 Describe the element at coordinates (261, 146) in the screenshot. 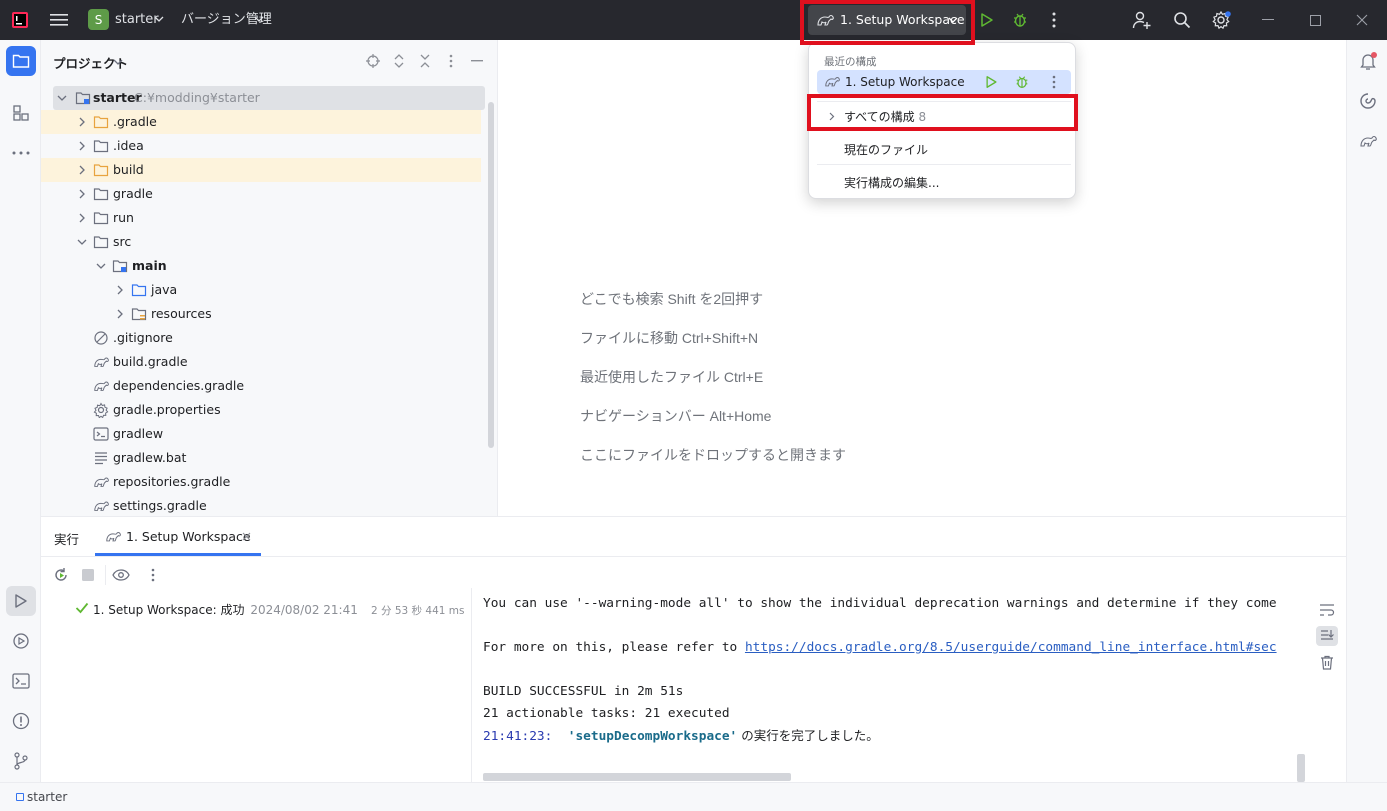

I see `tree-item: .idea` at that location.